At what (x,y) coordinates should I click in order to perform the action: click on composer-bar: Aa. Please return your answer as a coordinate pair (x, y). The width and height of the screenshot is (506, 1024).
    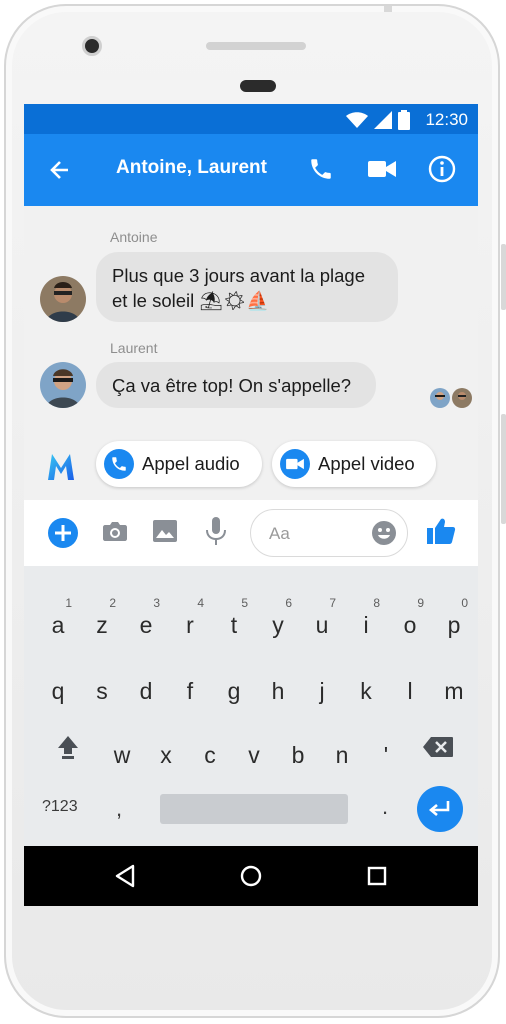
    Looking at the image, I should click on (251, 533).